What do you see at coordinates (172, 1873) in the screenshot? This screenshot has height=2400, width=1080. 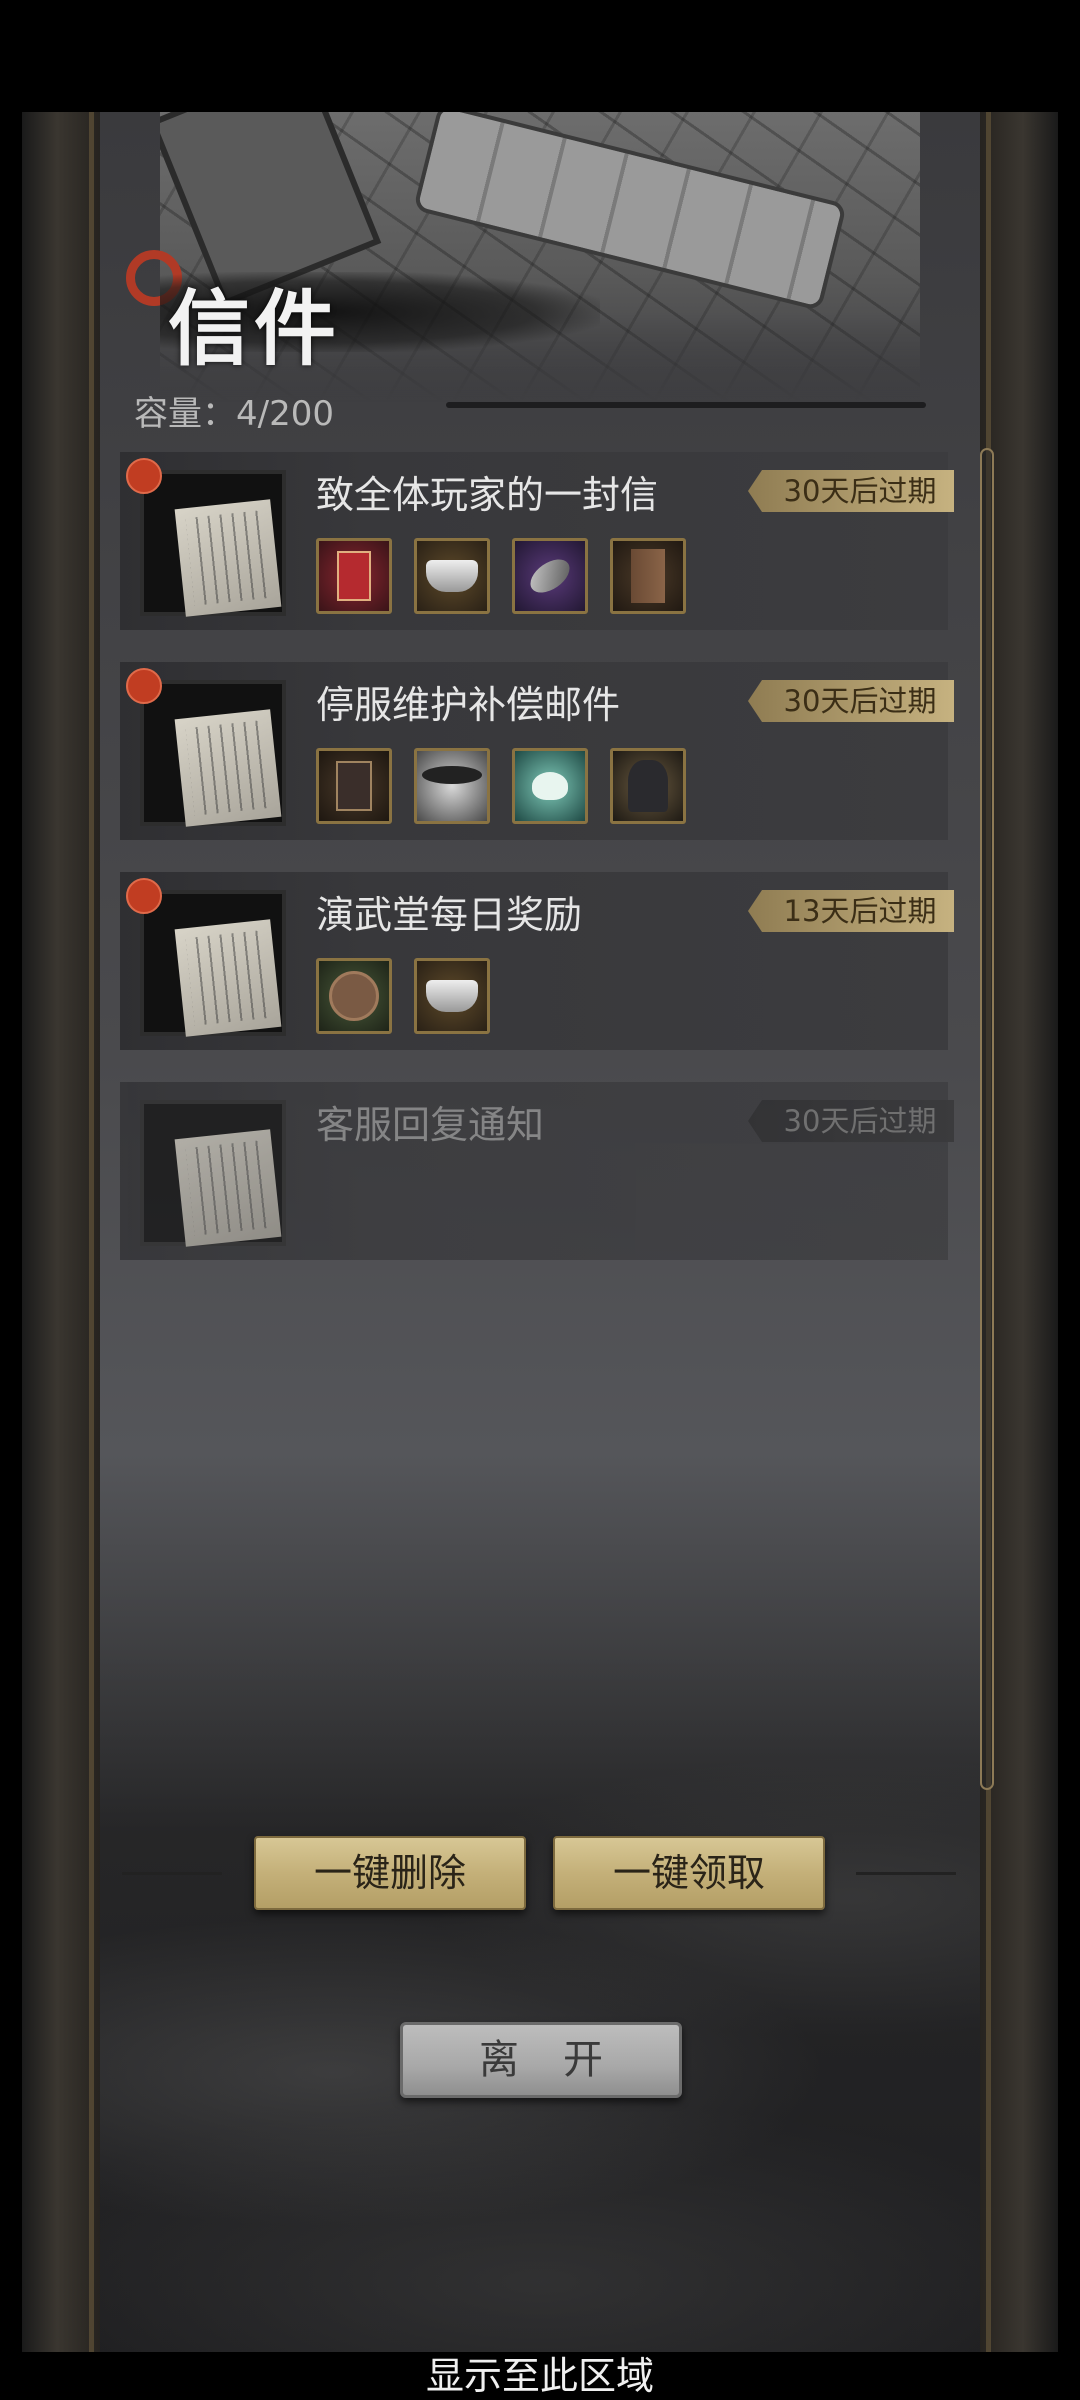 I see `left-divider` at bounding box center [172, 1873].